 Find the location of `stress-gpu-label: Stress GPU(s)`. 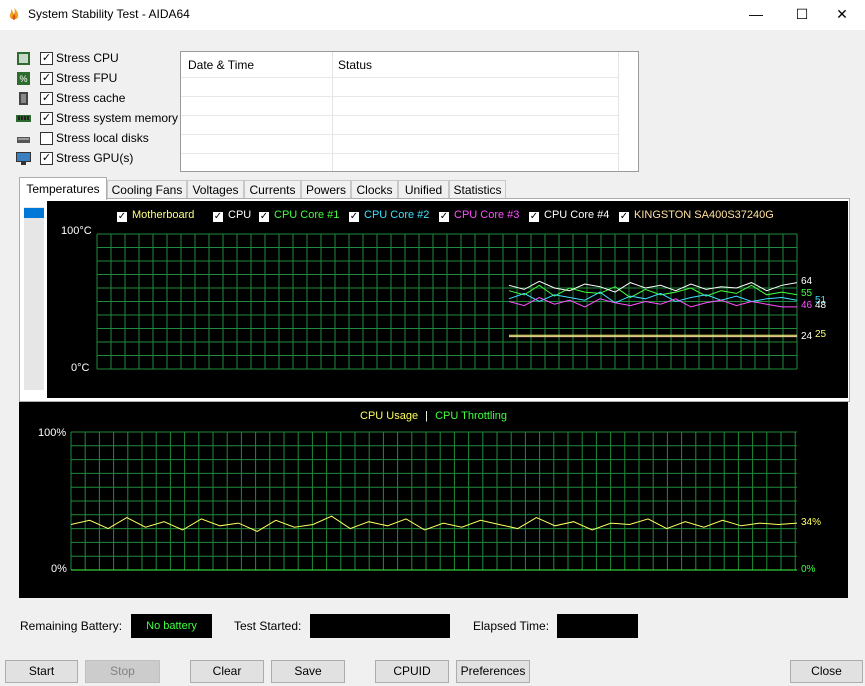

stress-gpu-label: Stress GPU(s) is located at coordinates (95, 158).